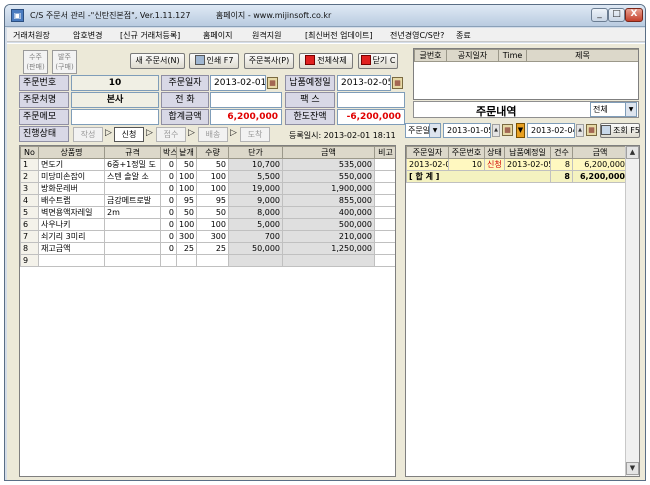 This screenshot has height=485, width=650. I want to click on menu-item-password: 암호변경, so click(87, 35).